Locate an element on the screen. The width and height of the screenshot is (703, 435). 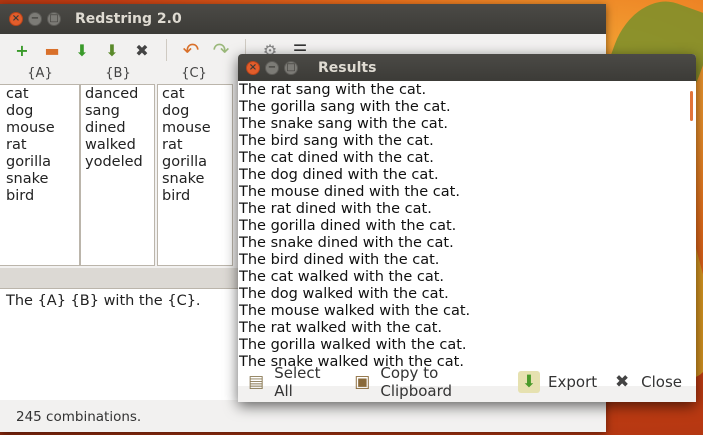
template-input: The {A} {B} with the {C}. is located at coordinates (120, 344).